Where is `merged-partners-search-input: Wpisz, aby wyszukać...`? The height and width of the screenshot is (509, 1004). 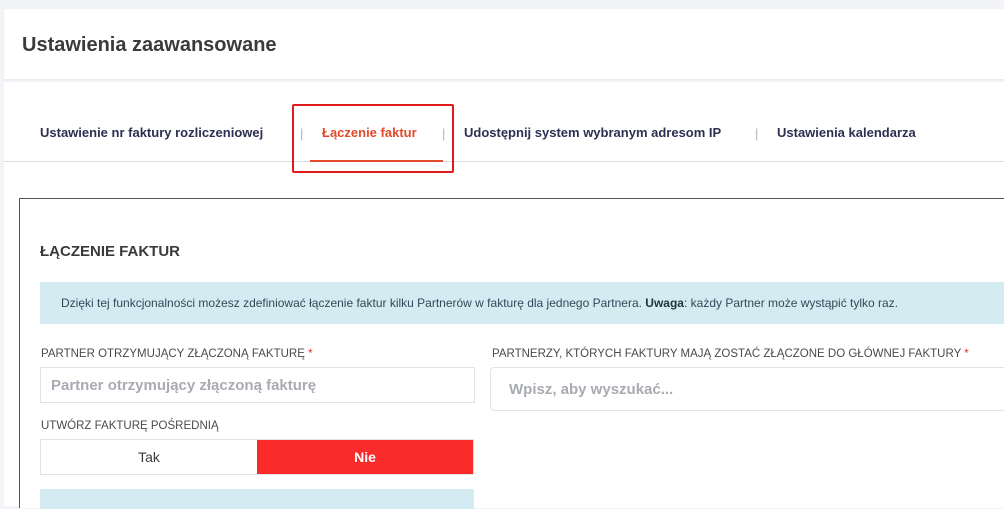 merged-partners-search-input: Wpisz, aby wyszukać... is located at coordinates (747, 389).